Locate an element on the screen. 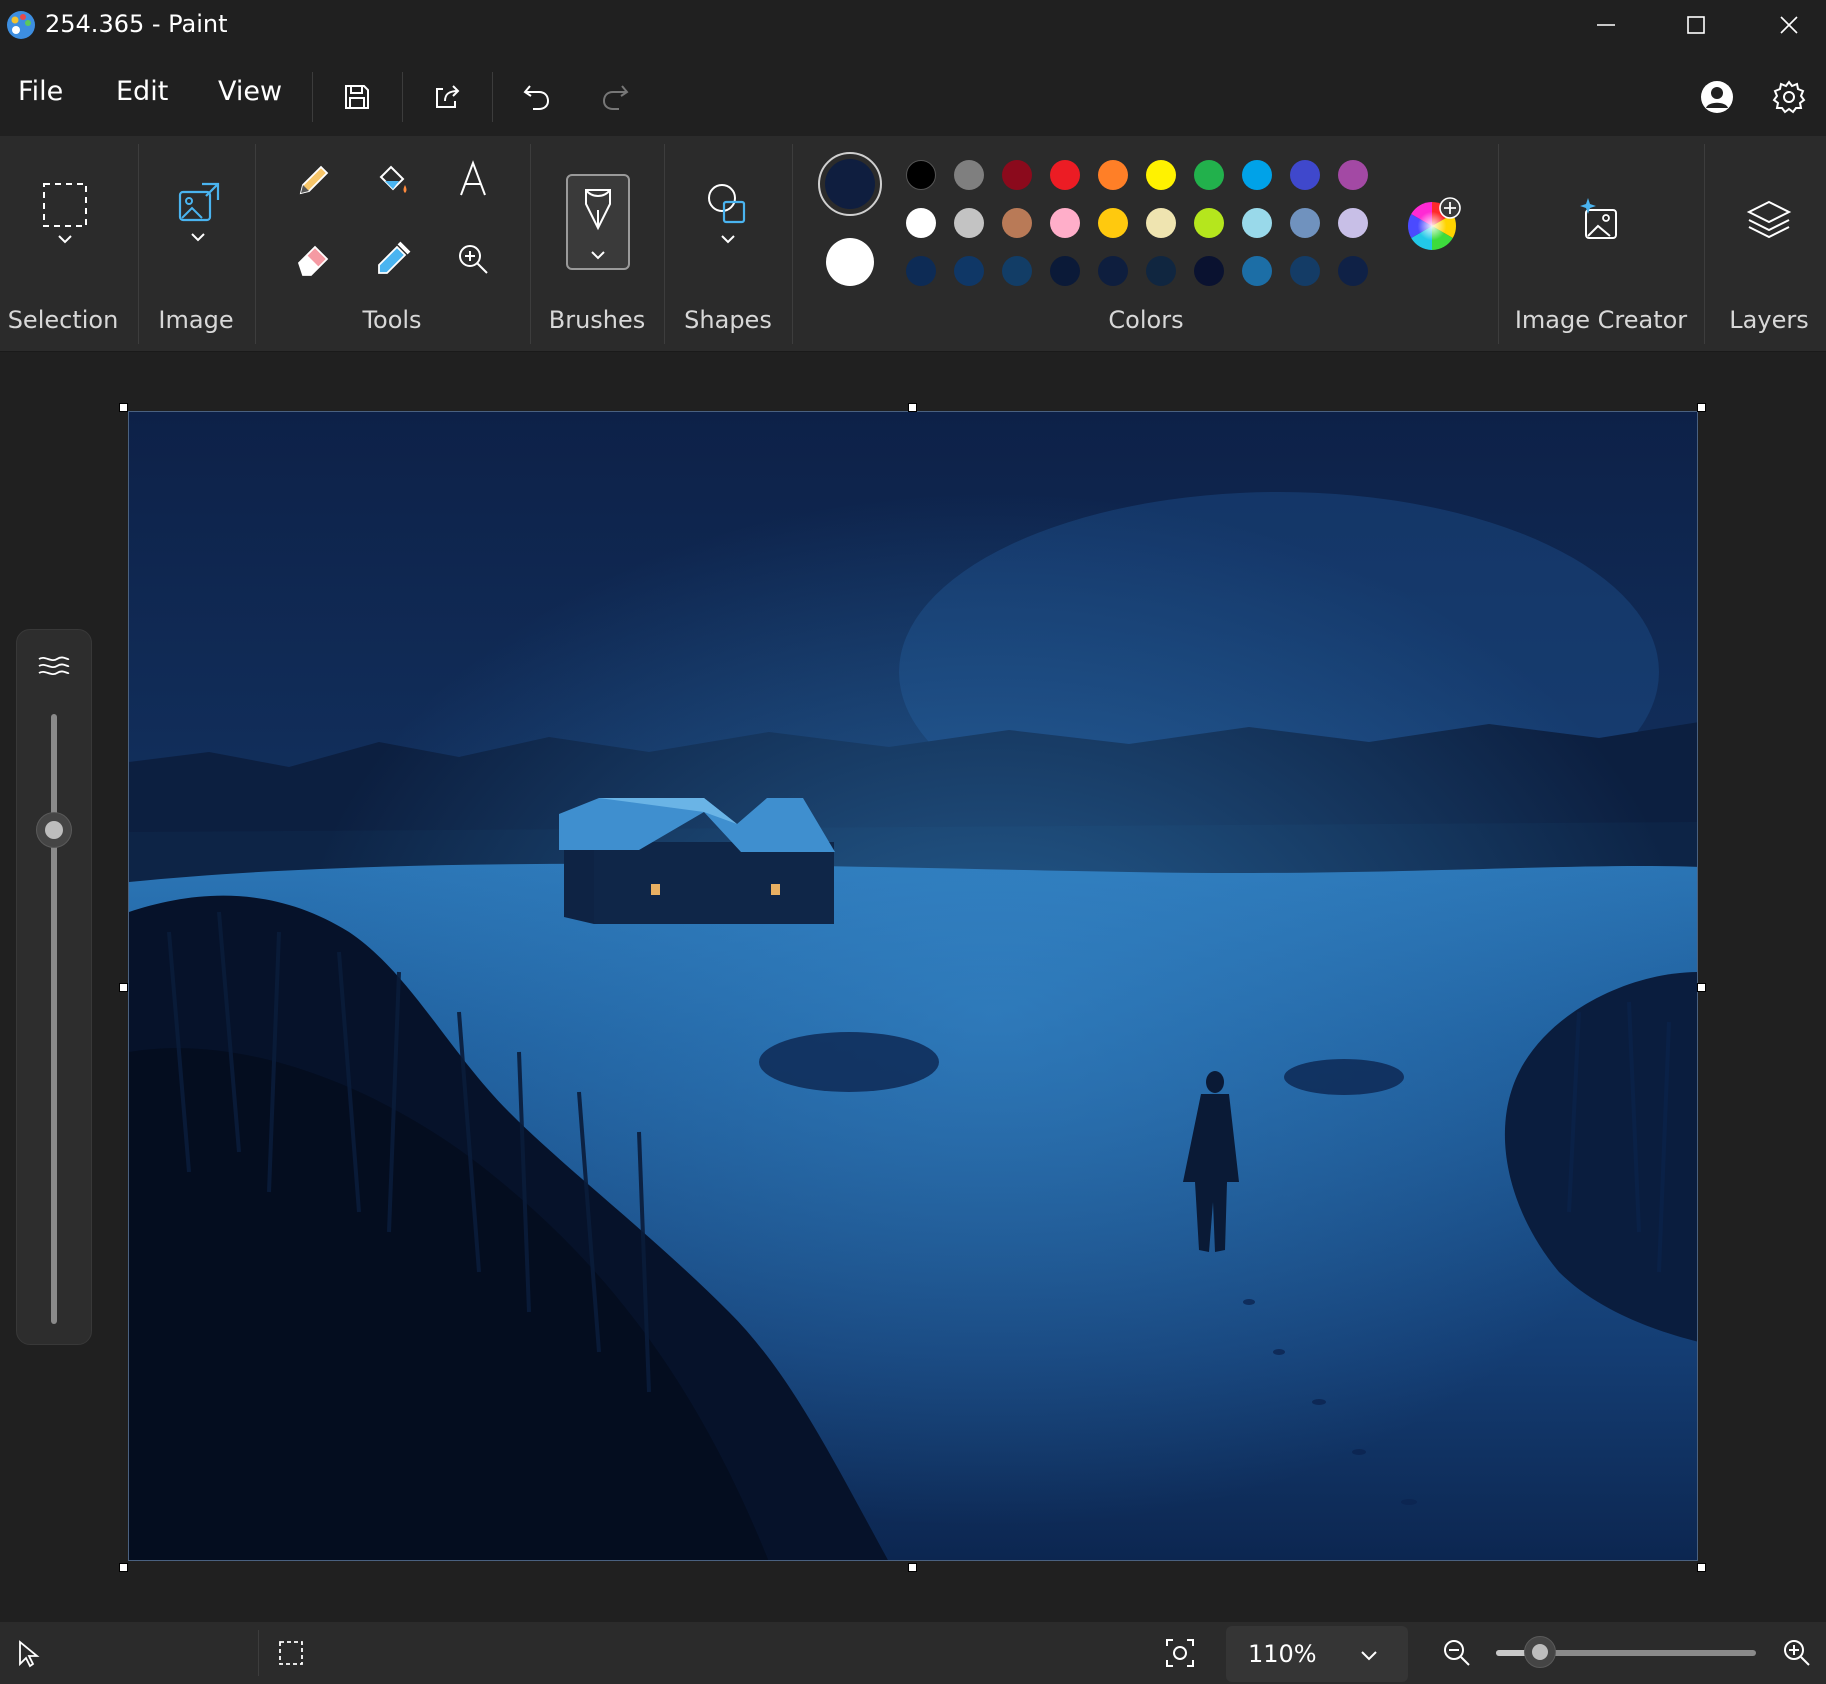 The width and height of the screenshot is (1826, 1684). resize-handle-bottom-right is located at coordinates (1701, 1567).